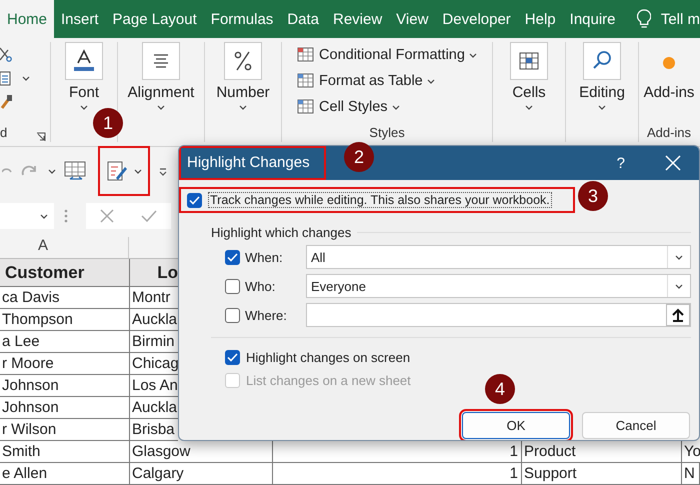 The height and width of the screenshot is (485, 700). Describe the element at coordinates (80, 19) in the screenshot. I see `ribbon-tab: Insert` at that location.